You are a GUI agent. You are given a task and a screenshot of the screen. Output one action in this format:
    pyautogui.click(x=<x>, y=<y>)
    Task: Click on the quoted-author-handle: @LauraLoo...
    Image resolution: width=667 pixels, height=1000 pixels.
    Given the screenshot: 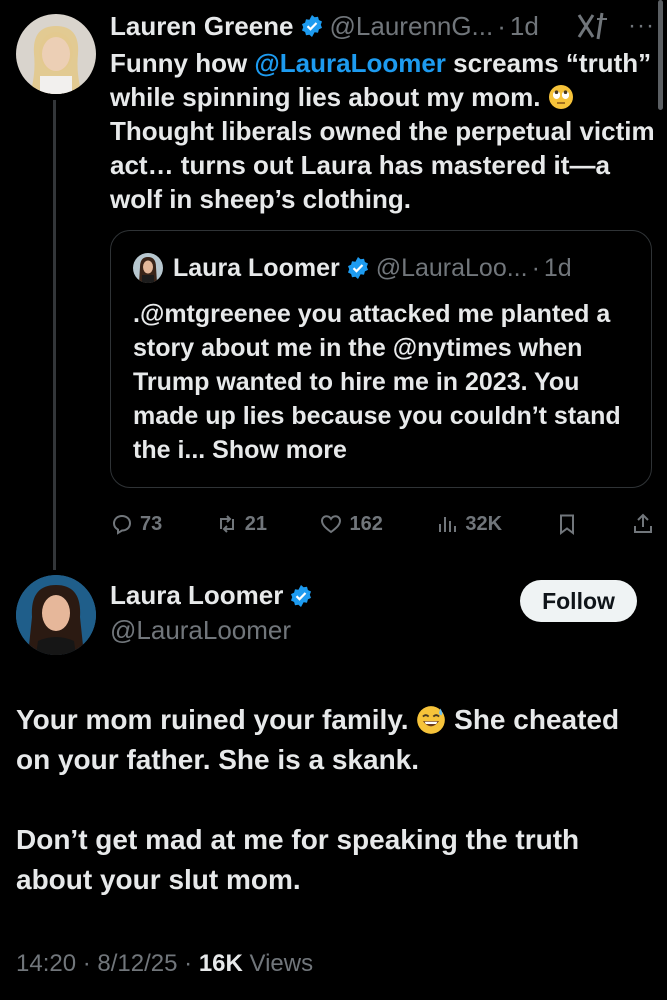 What is the action you would take?
    pyautogui.click(x=452, y=268)
    